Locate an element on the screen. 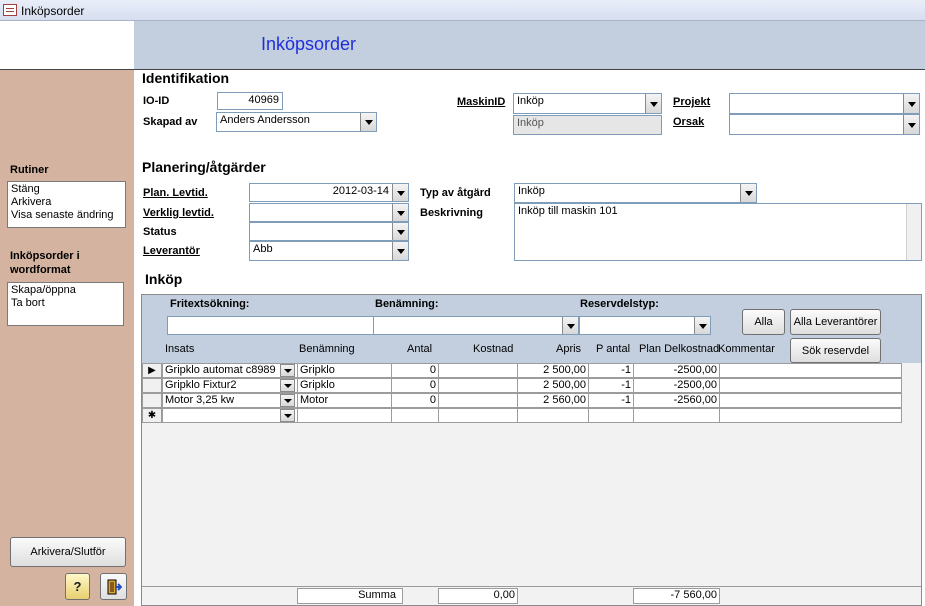  new-table-row: ✱ is located at coordinates (531, 415).